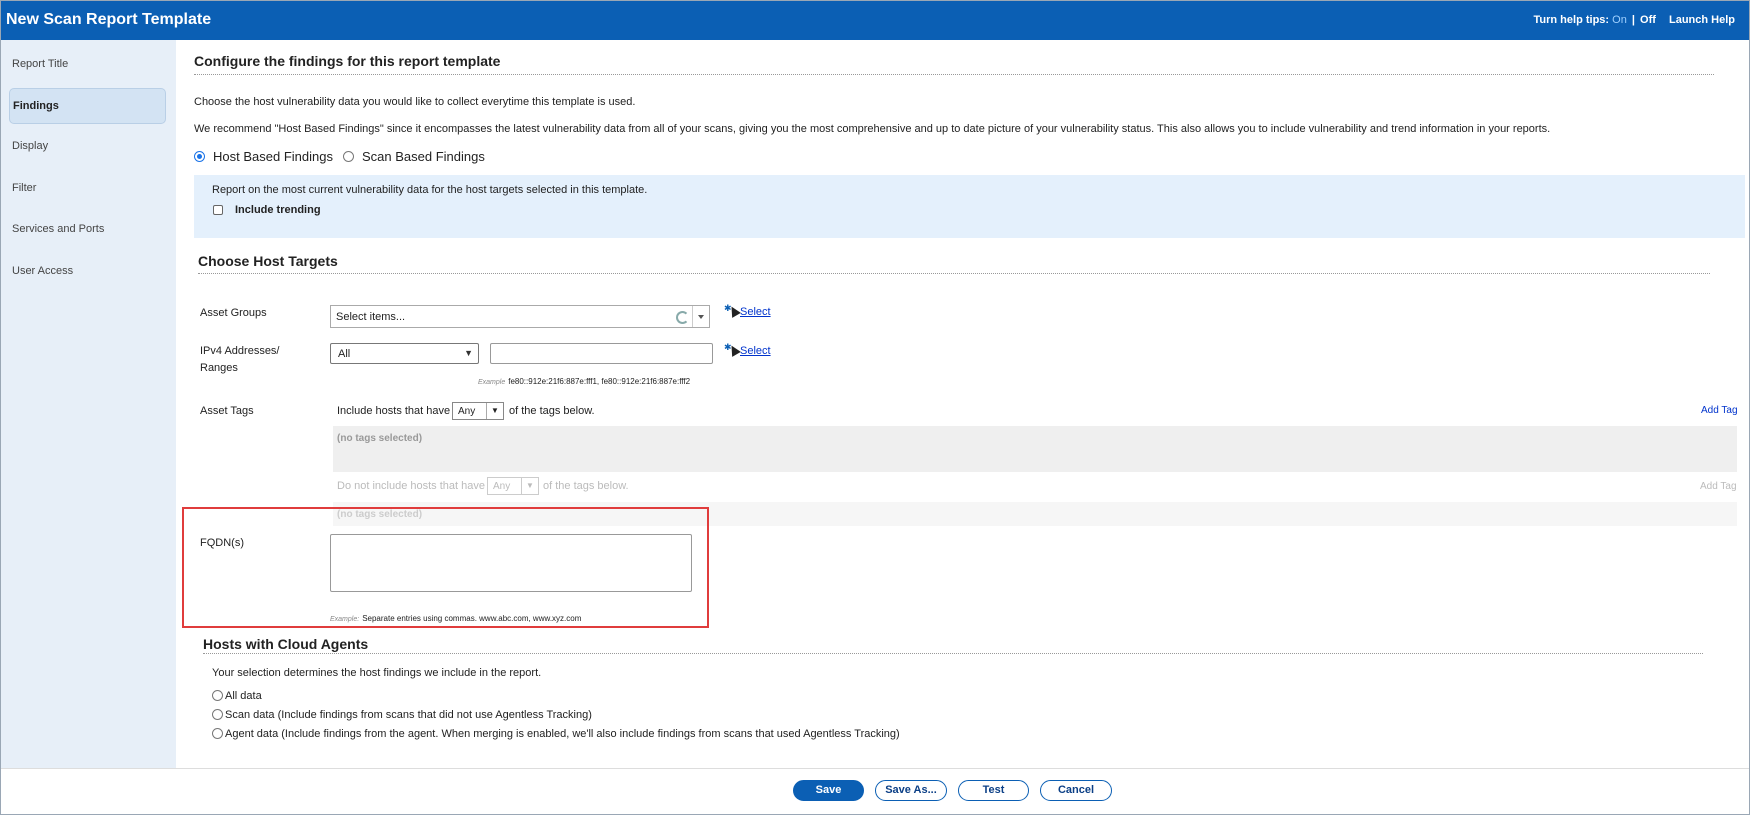 This screenshot has height=815, width=1750. What do you see at coordinates (240, 351) in the screenshot?
I see `ipv4-label-line1: IPv4 Addresses/` at bounding box center [240, 351].